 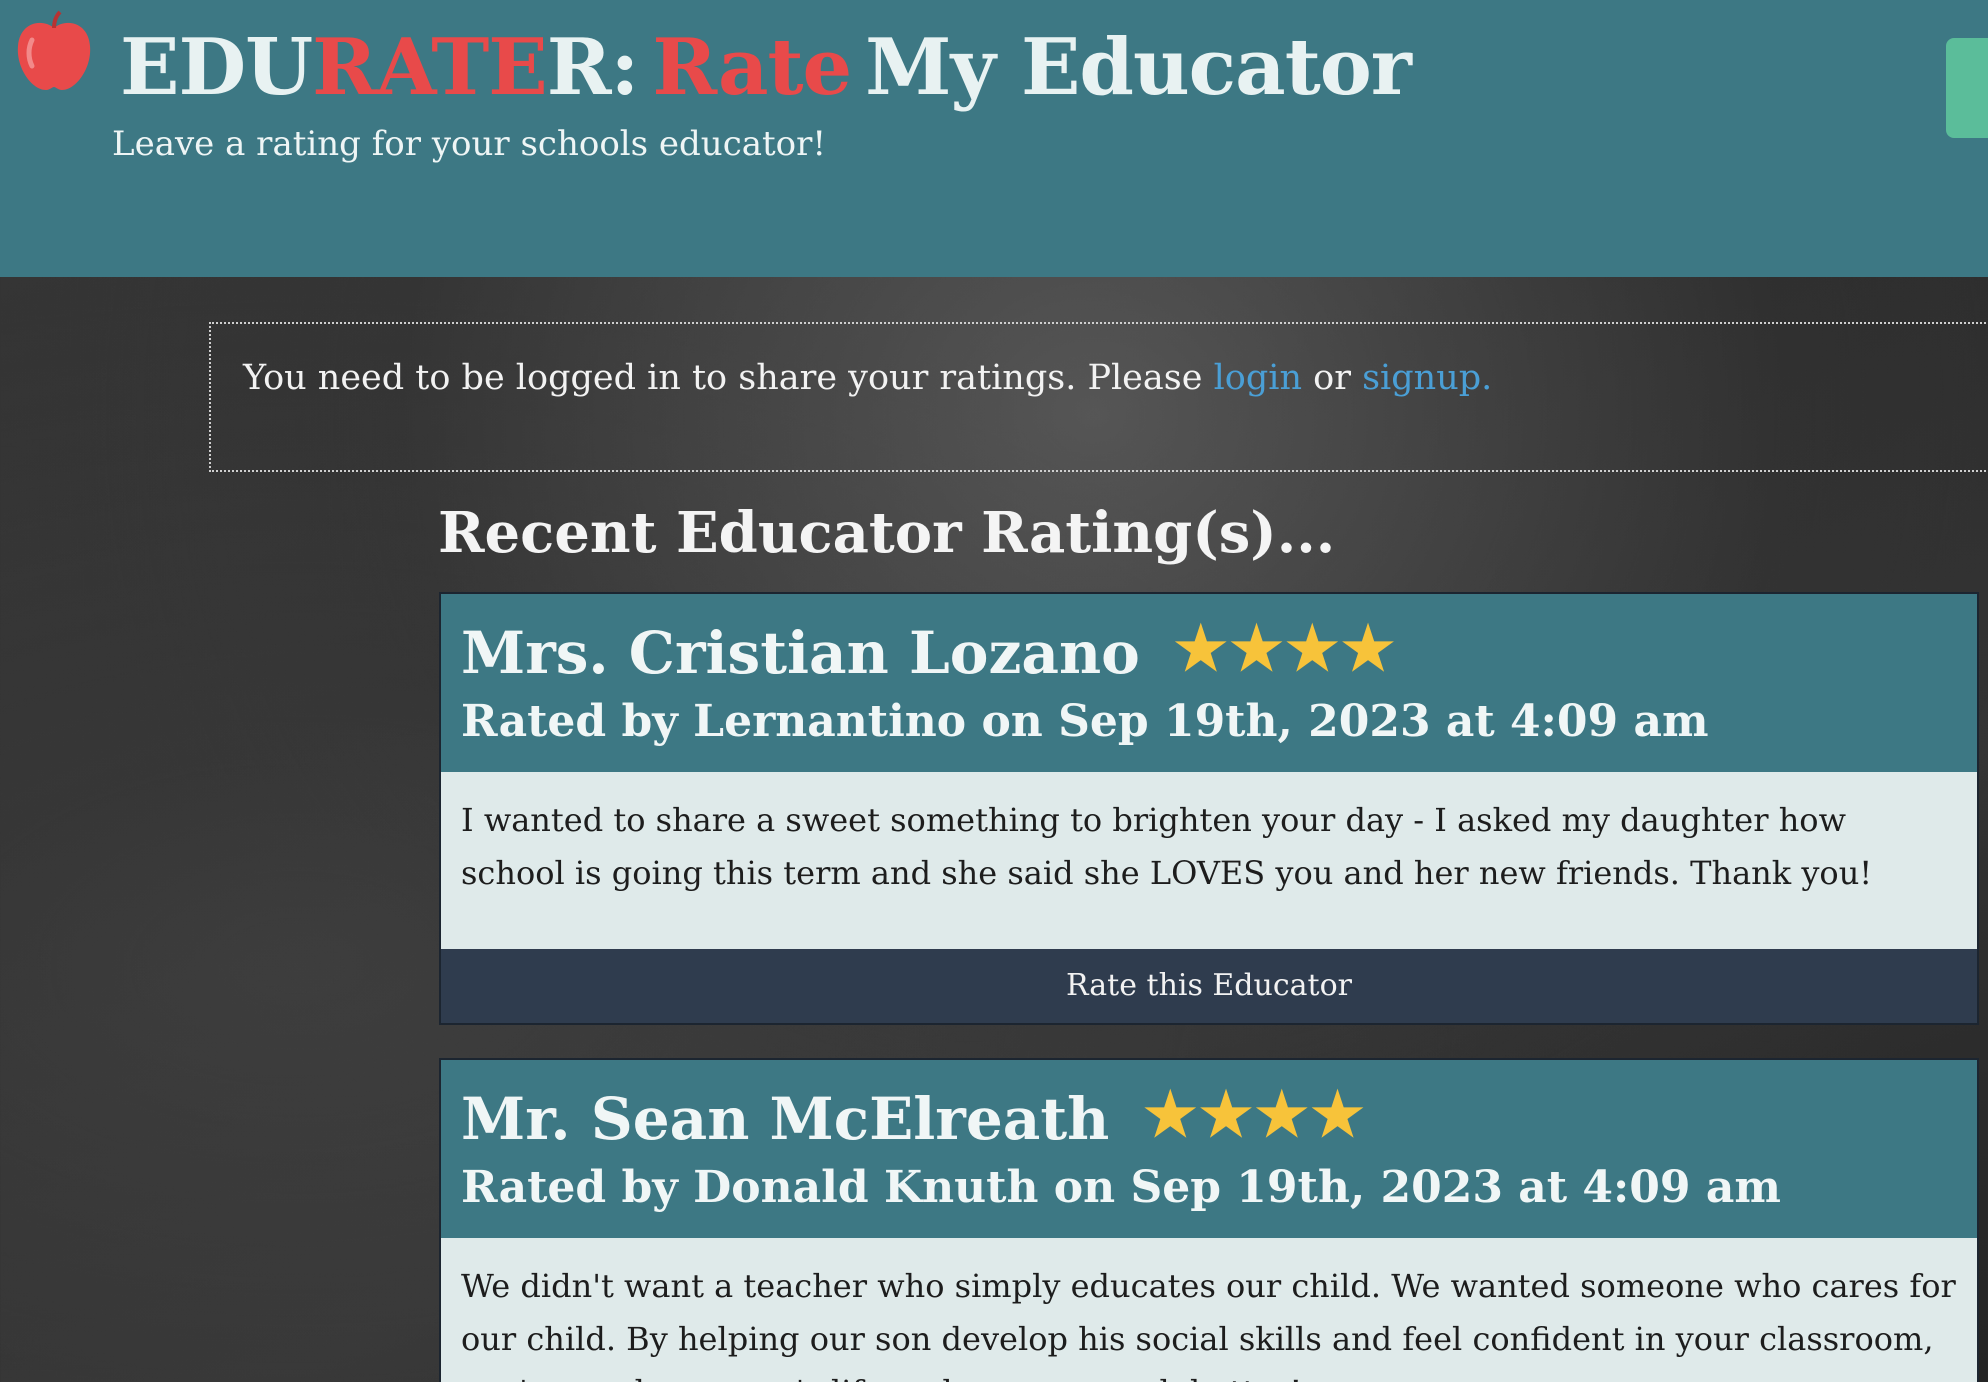 What do you see at coordinates (54, 50) in the screenshot?
I see `apple-logo-icon` at bounding box center [54, 50].